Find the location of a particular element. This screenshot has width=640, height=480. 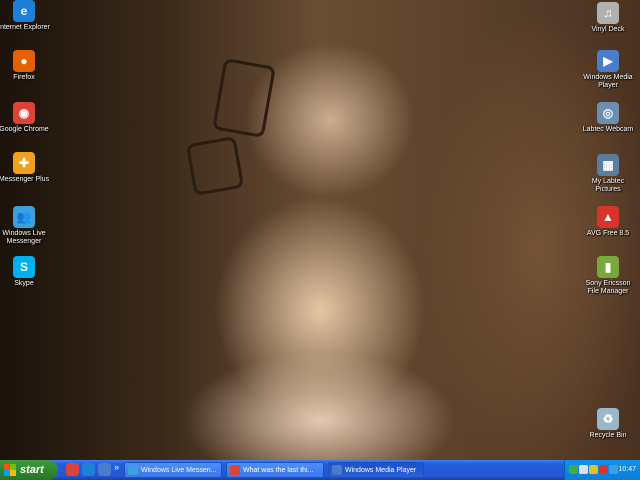

desktop-icon: ◉ Google Chrome is located at coordinates (26, 118).